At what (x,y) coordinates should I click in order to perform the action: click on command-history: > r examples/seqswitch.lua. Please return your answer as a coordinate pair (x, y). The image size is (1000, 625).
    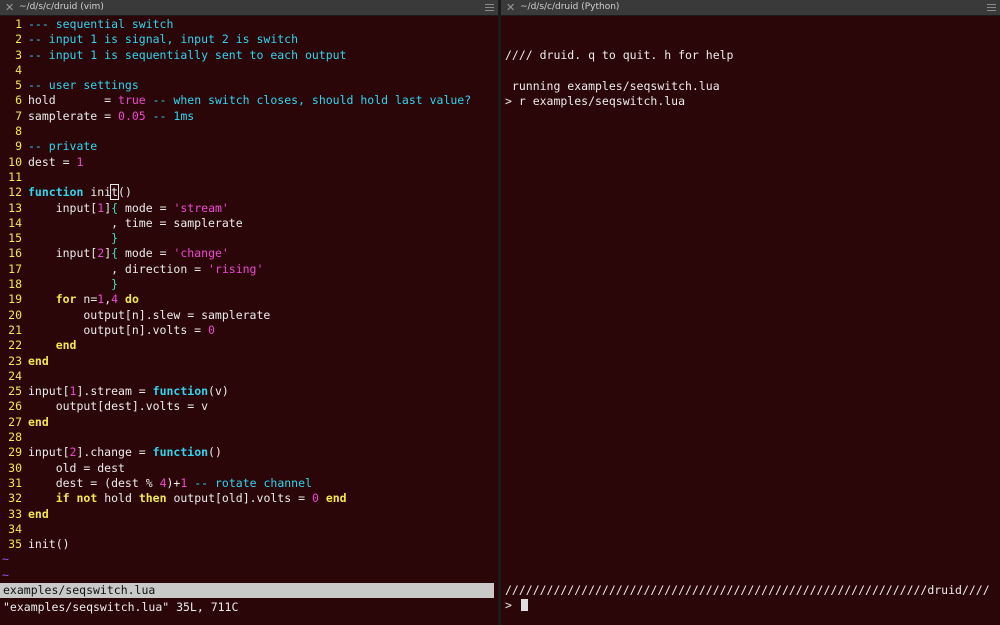
    Looking at the image, I should click on (595, 101).